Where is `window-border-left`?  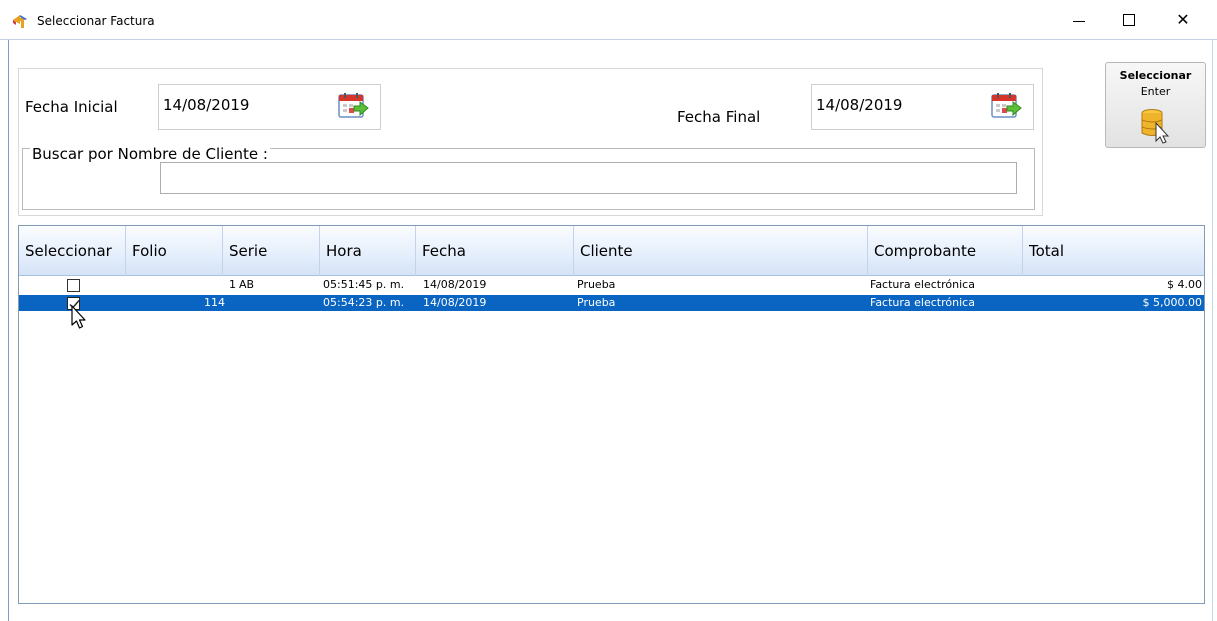 window-border-left is located at coordinates (8, 330).